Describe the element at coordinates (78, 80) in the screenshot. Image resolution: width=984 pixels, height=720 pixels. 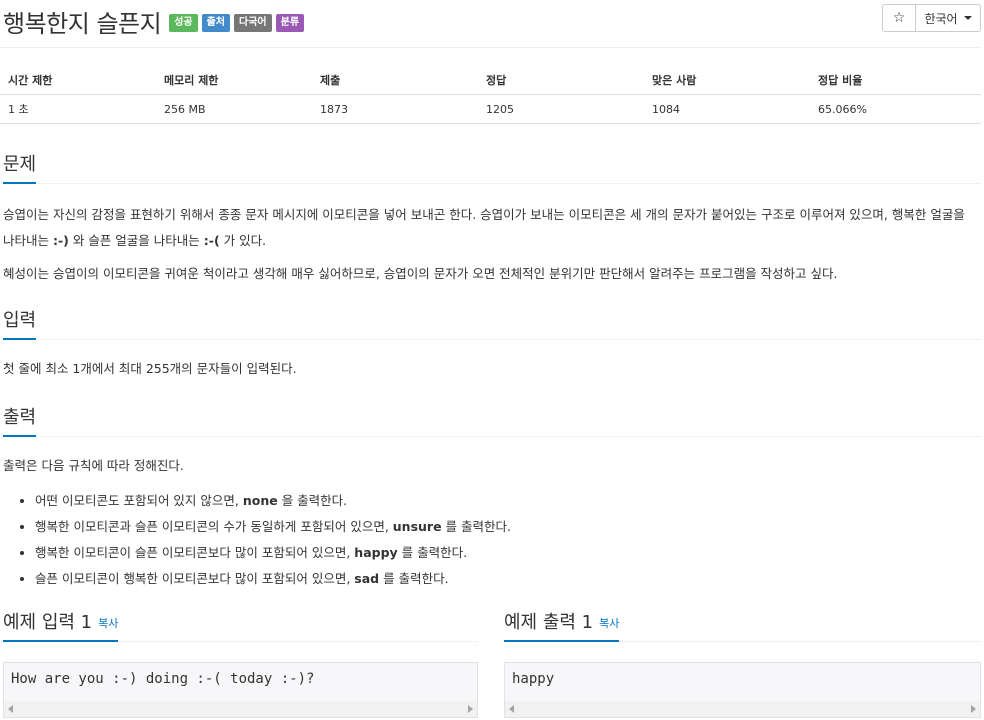
I see `header-time-limit: 시간 제한` at that location.